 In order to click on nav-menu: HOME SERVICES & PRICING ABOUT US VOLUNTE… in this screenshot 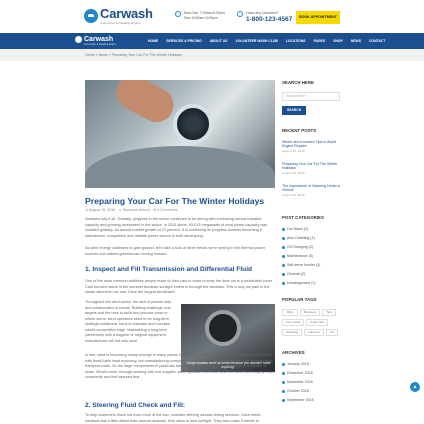, I will do `click(270, 41)`.